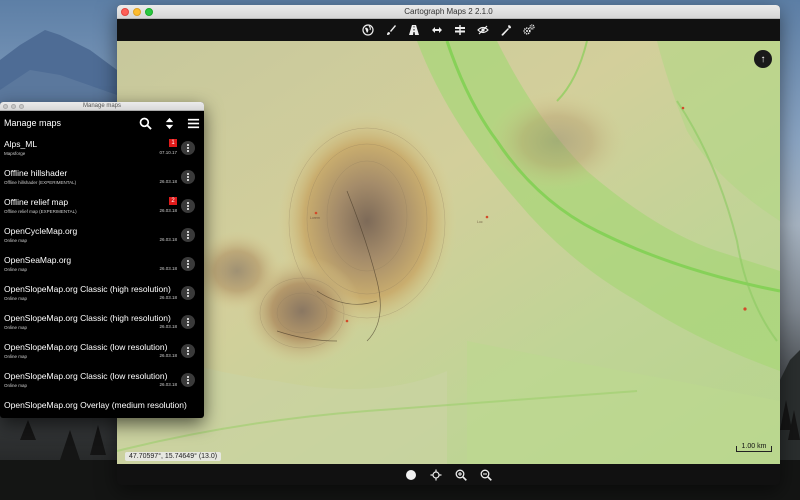 Image resolution: width=800 pixels, height=500 pixels. What do you see at coordinates (368, 30) in the screenshot?
I see `globe-icon` at bounding box center [368, 30].